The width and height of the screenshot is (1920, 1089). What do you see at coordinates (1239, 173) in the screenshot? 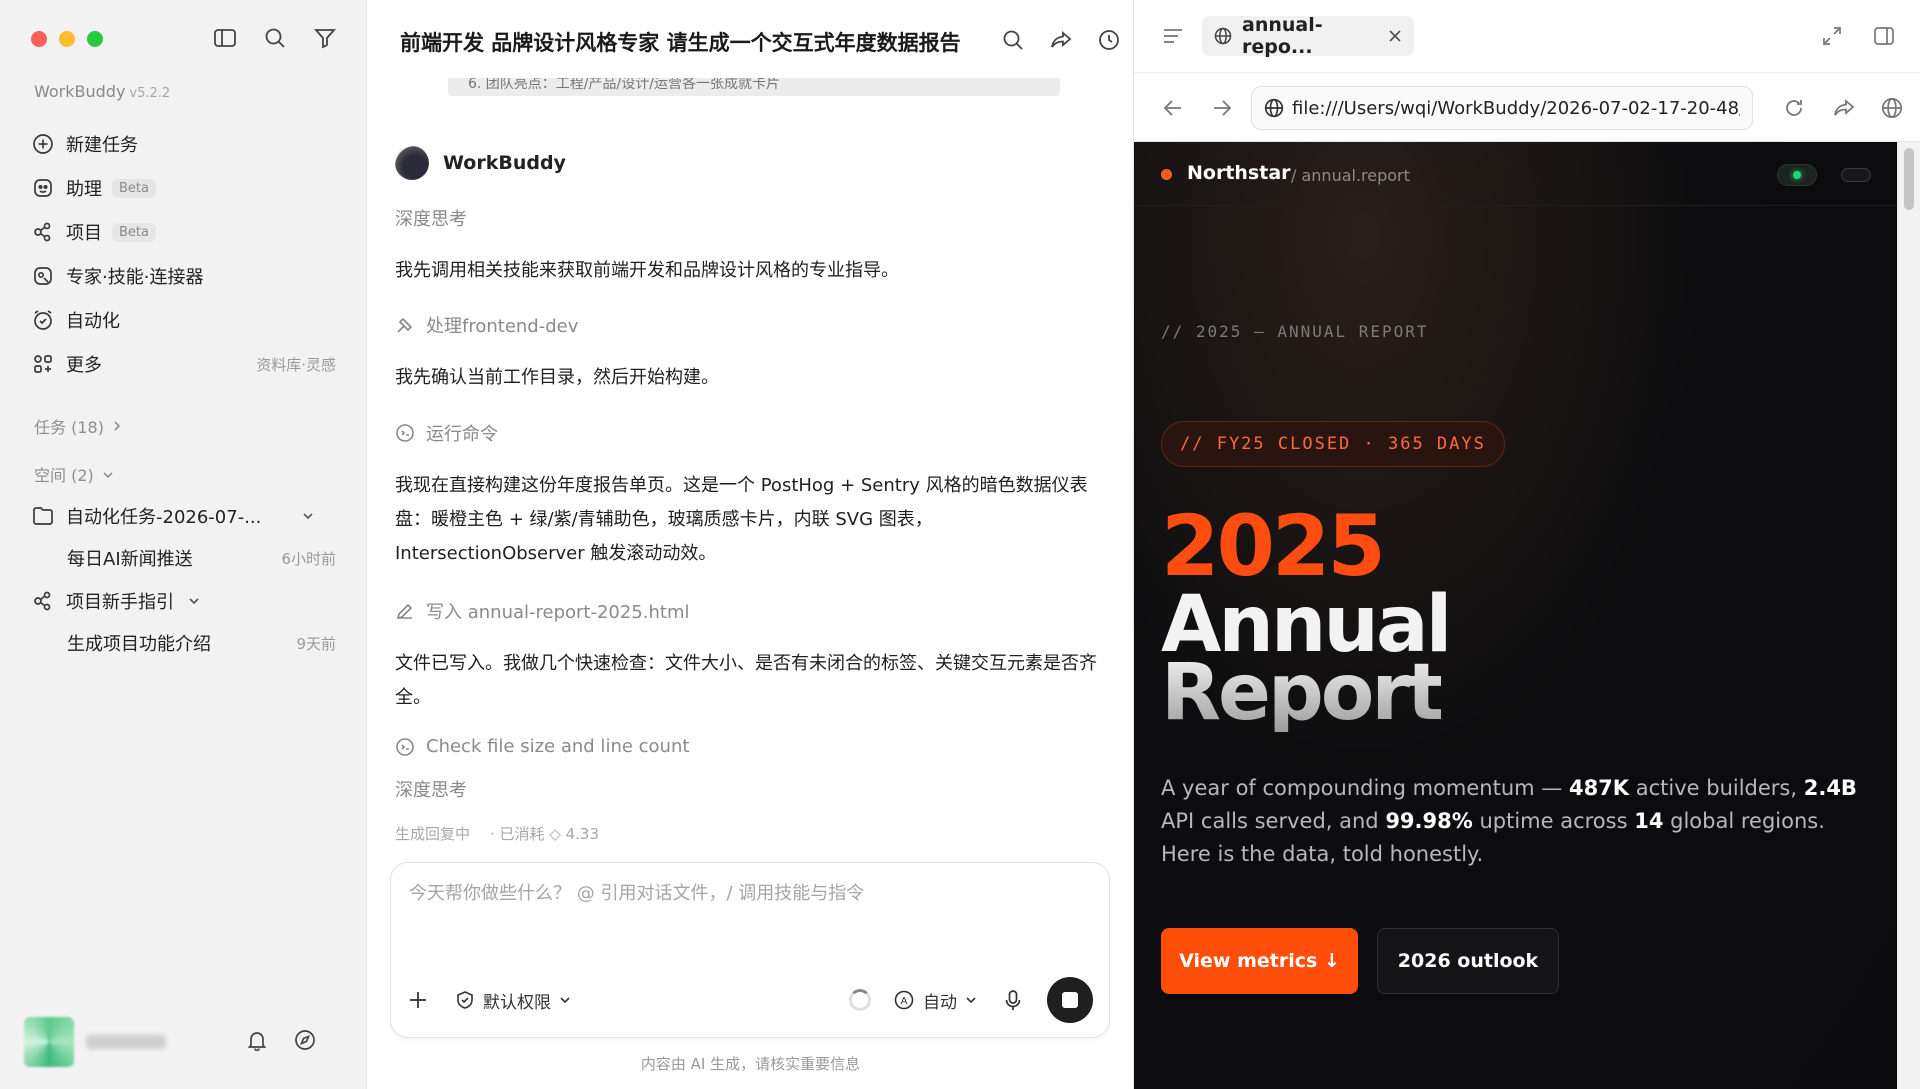
I see `page-brand: Northstar` at bounding box center [1239, 173].